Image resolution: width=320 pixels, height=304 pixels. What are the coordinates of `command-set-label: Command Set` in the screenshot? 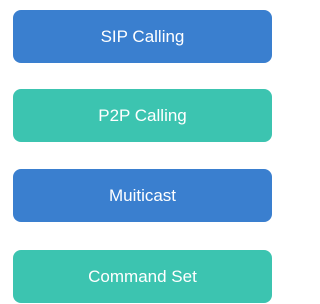 It's located at (142, 276).